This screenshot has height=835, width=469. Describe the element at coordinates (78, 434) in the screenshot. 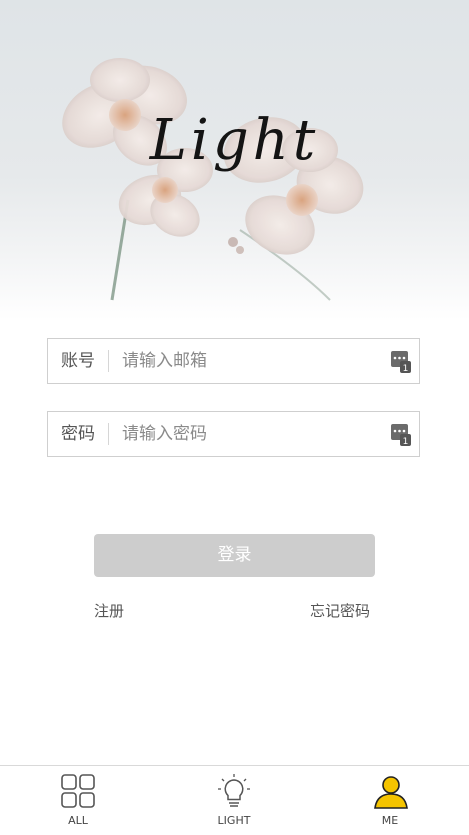

I see `password-label: 密码` at that location.